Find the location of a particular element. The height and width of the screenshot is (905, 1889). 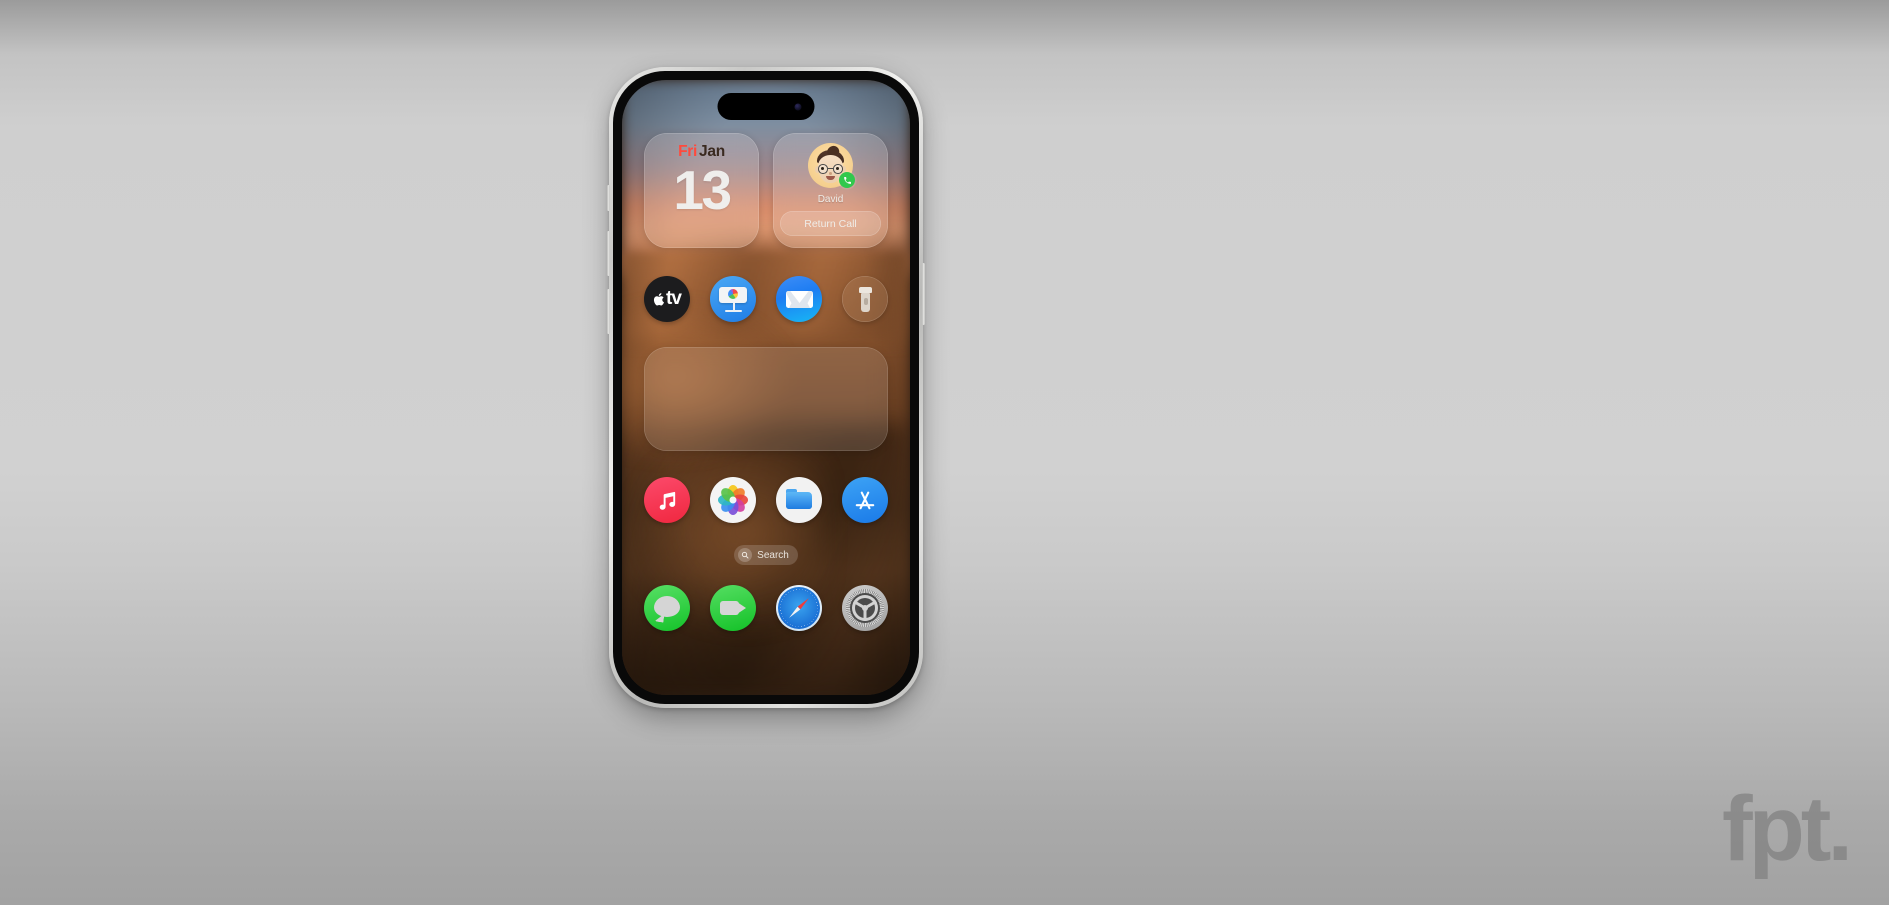

search-button: Search is located at coordinates (766, 555).